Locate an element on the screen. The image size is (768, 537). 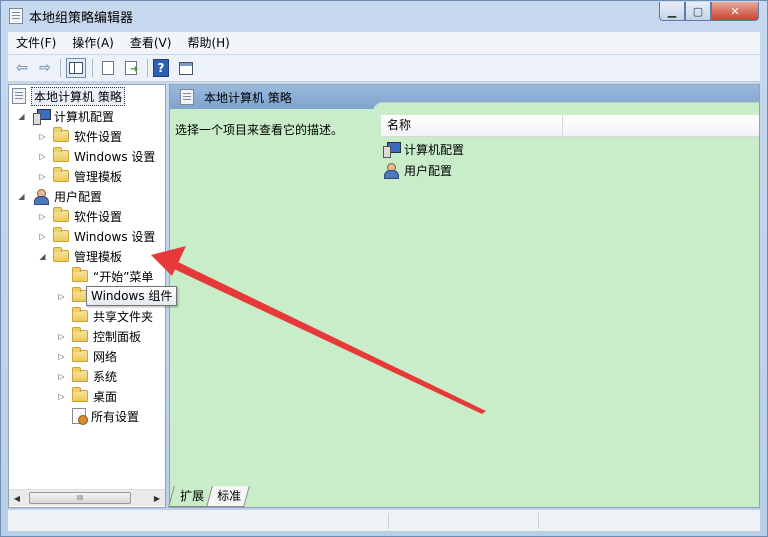
scrollbar-grip: III is located at coordinates (80, 498).